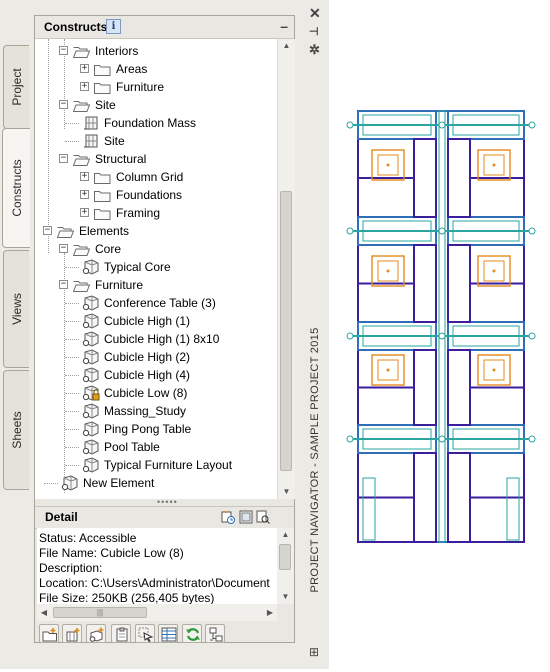  I want to click on tree-item-cubicle-high-4: Cubicle High (4), so click(156, 375).